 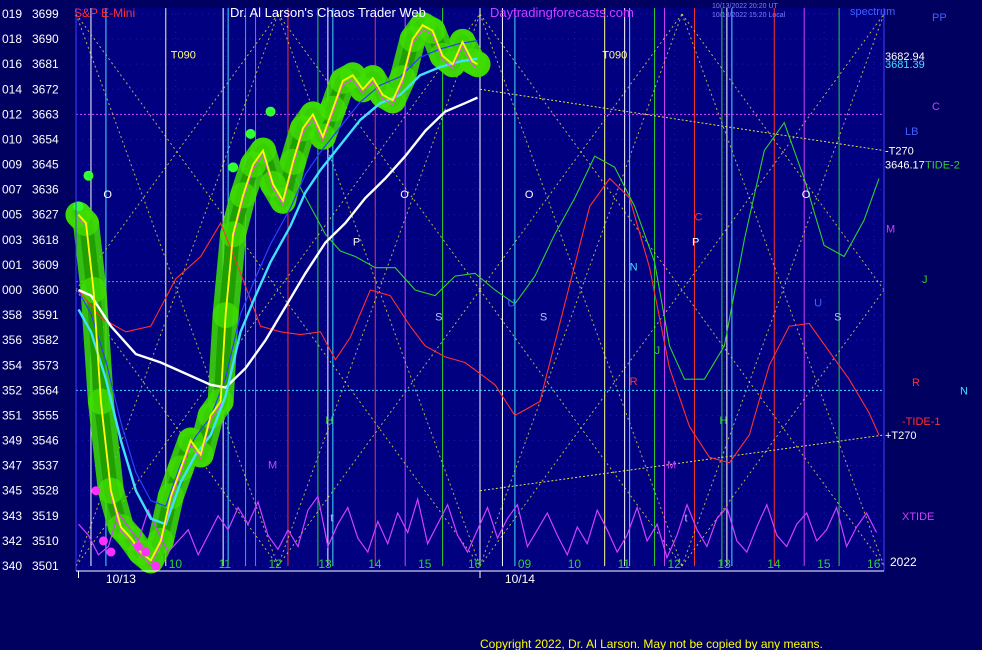 I want to click on x-tick-4: 14, so click(x=375, y=564).